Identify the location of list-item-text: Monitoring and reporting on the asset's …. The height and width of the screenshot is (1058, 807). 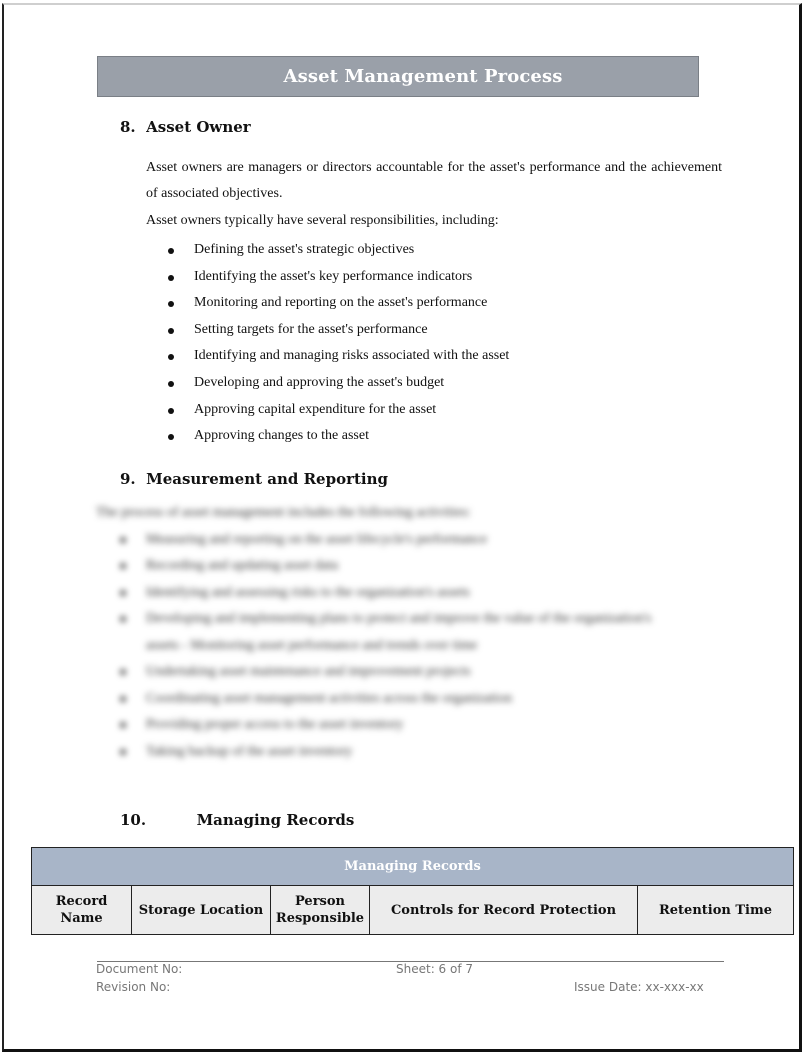
(341, 303).